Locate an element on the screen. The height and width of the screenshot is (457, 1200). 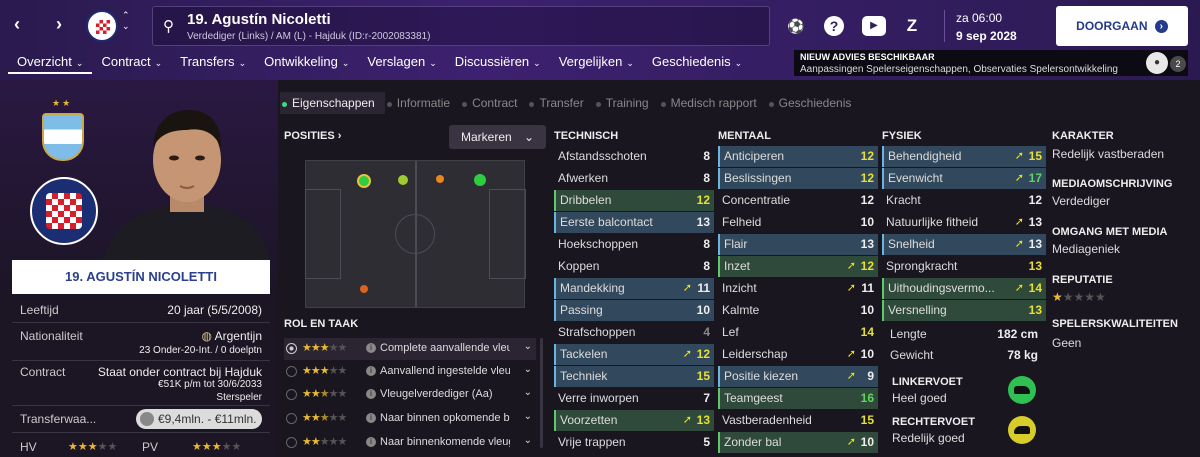
attribute-value: 8 is located at coordinates (706, 156).